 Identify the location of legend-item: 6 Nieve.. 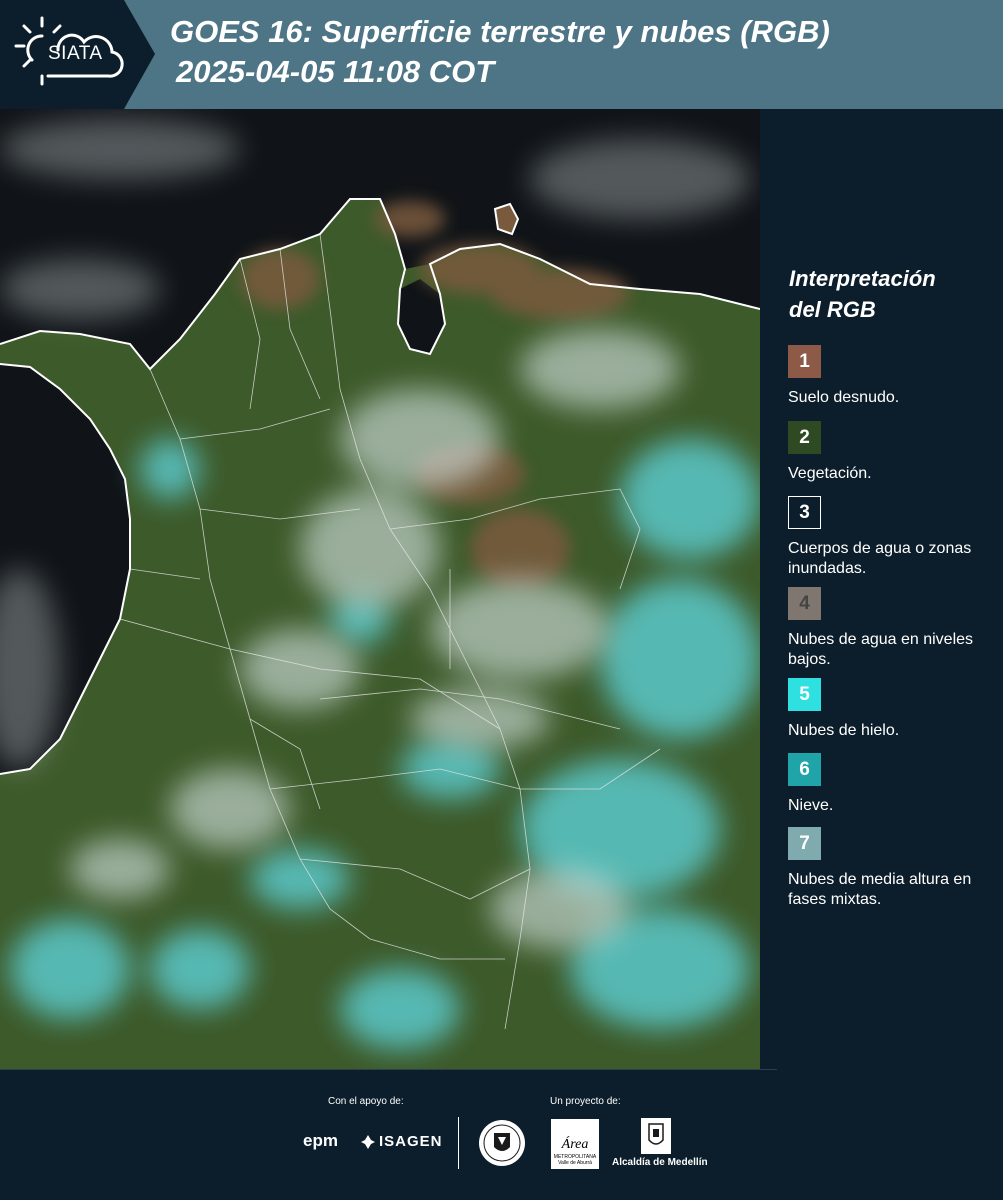
(893, 784).